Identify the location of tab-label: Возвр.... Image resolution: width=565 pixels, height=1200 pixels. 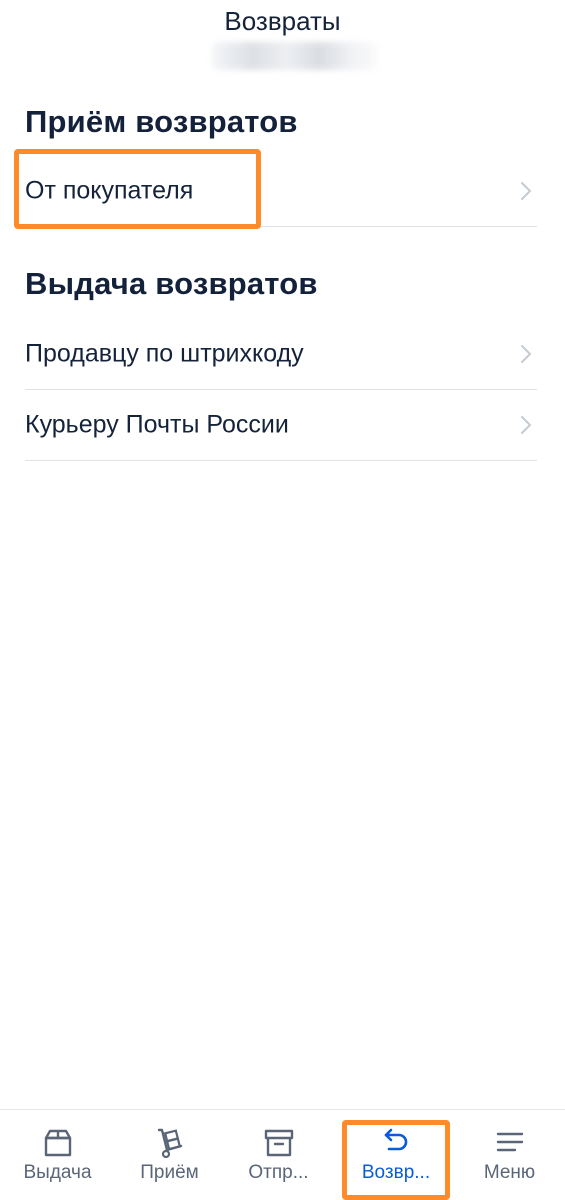
(396, 1172).